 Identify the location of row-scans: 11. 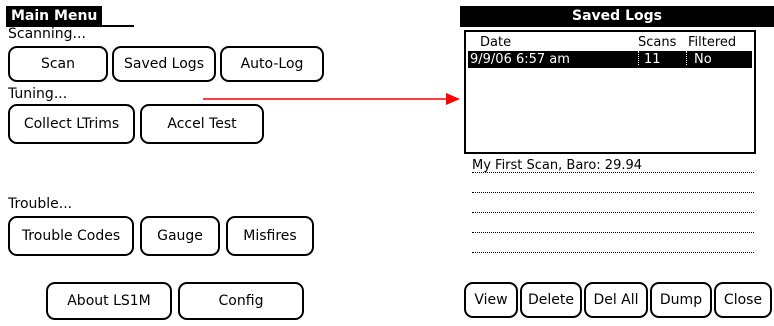
(652, 59).